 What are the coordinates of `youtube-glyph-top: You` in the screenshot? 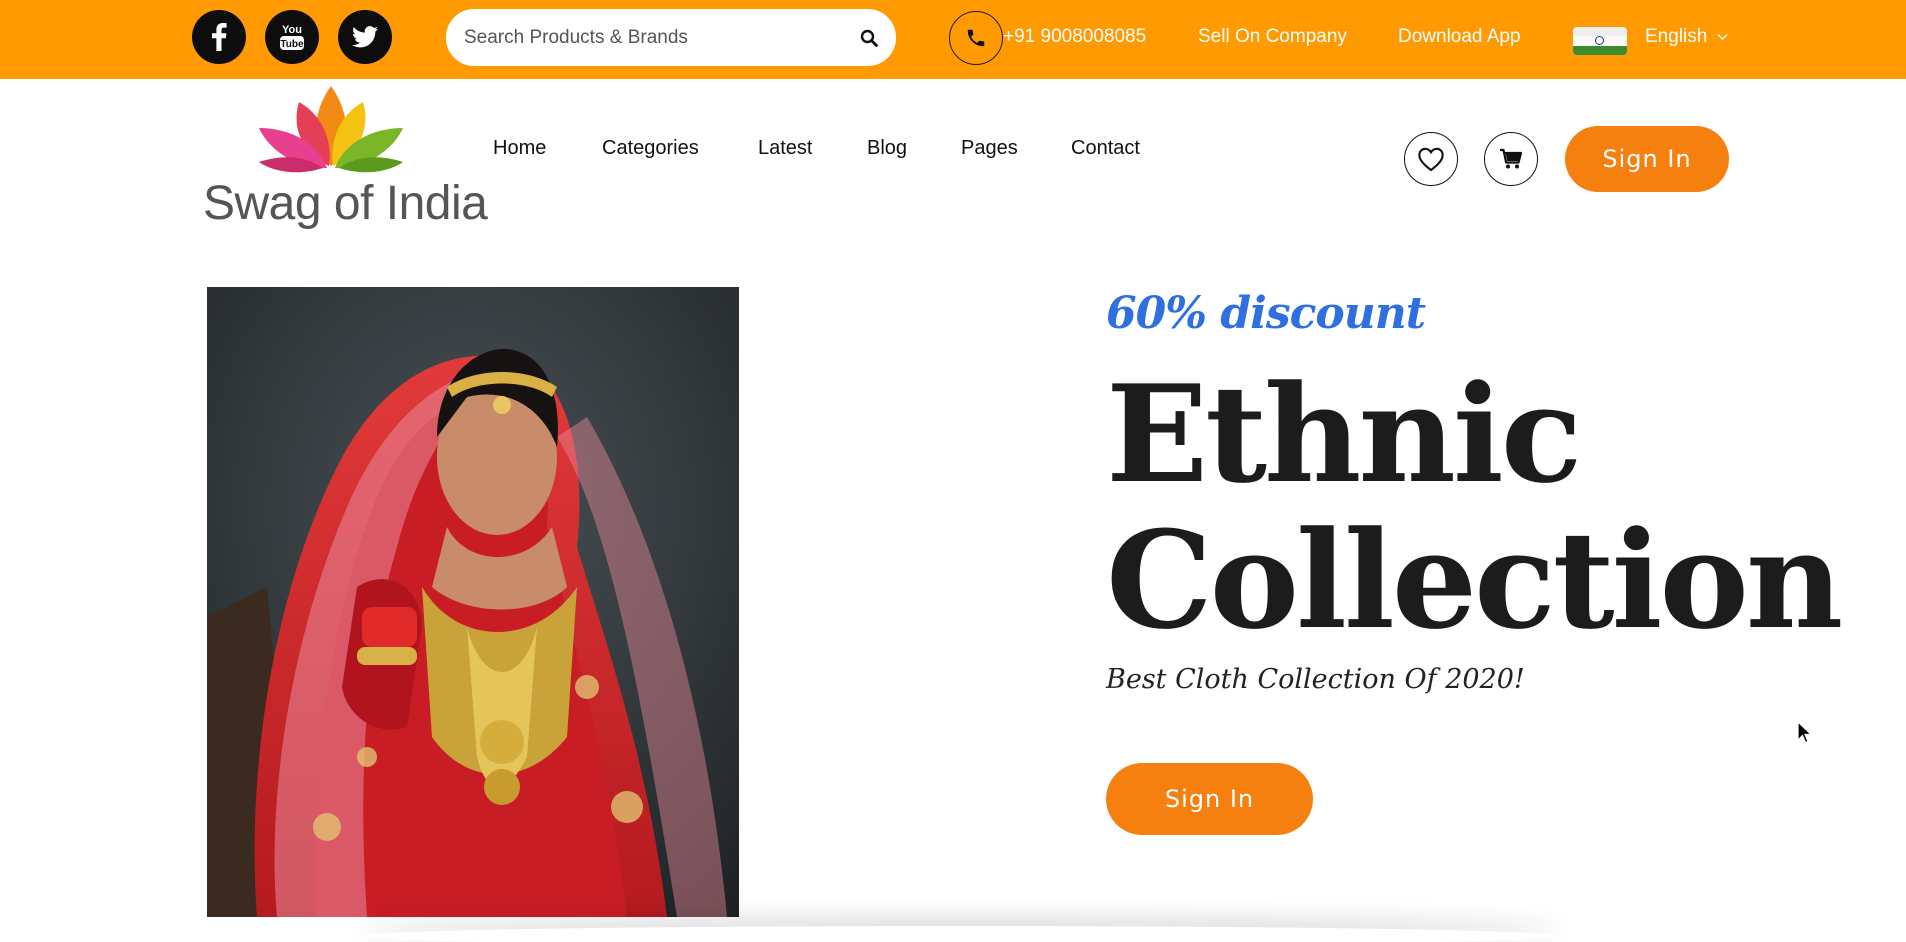 It's located at (292, 30).